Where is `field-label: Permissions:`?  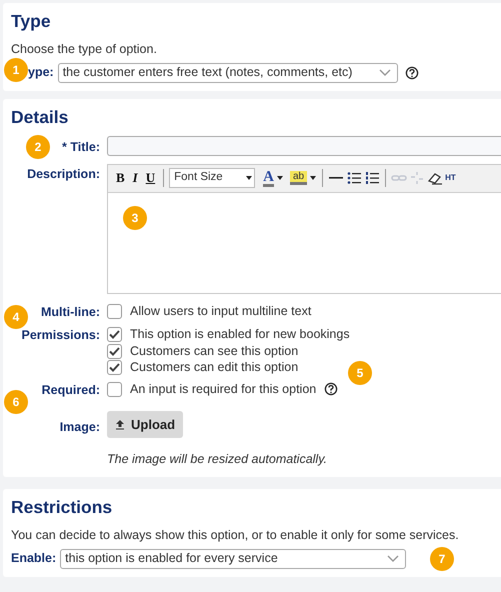
field-label: Permissions: is located at coordinates (60, 335).